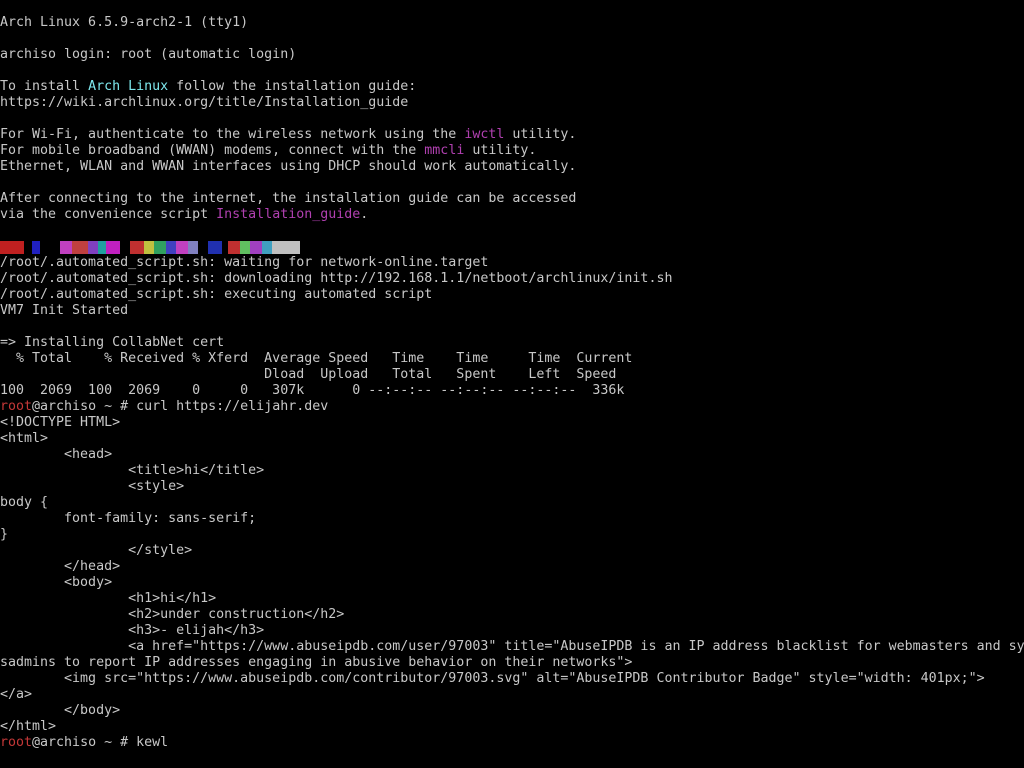 The height and width of the screenshot is (768, 1024). What do you see at coordinates (108, 598) in the screenshot?
I see `console-text: <h1>hi</h1>` at bounding box center [108, 598].